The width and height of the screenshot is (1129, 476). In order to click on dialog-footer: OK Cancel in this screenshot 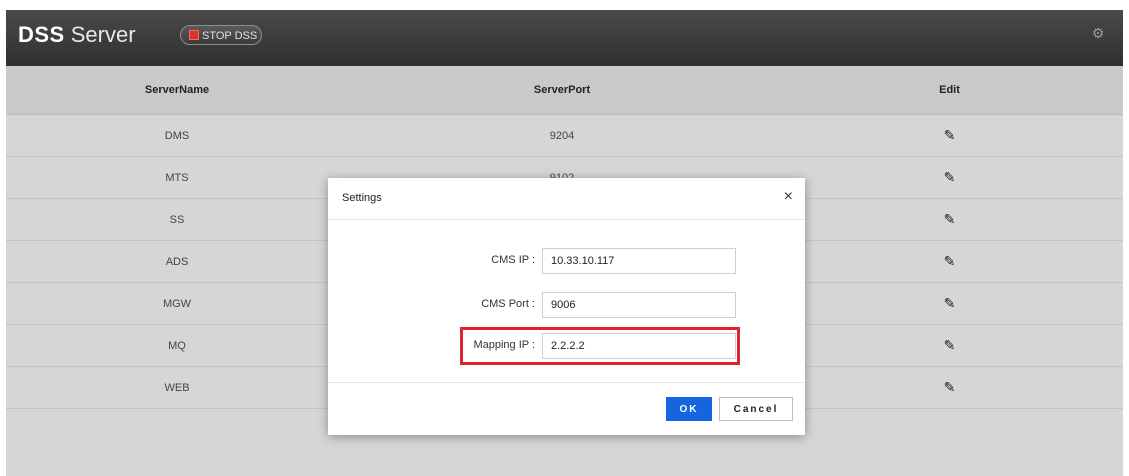, I will do `click(566, 408)`.